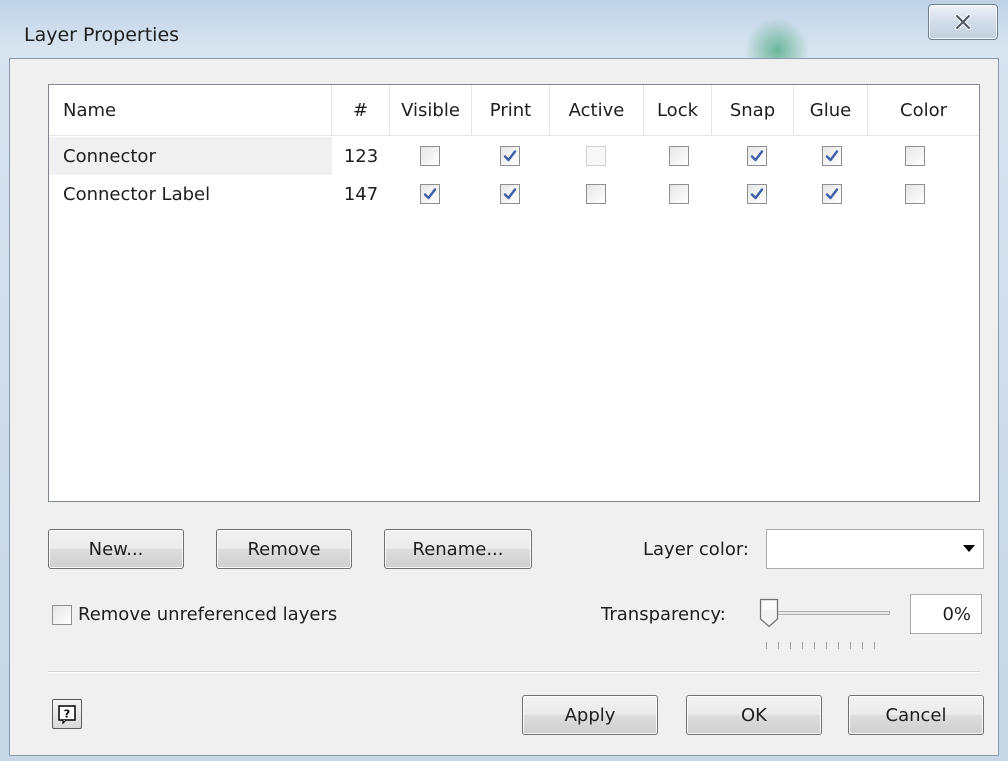 This screenshot has width=1008, height=761. What do you see at coordinates (946, 614) in the screenshot?
I see `transparency-input: 0%` at bounding box center [946, 614].